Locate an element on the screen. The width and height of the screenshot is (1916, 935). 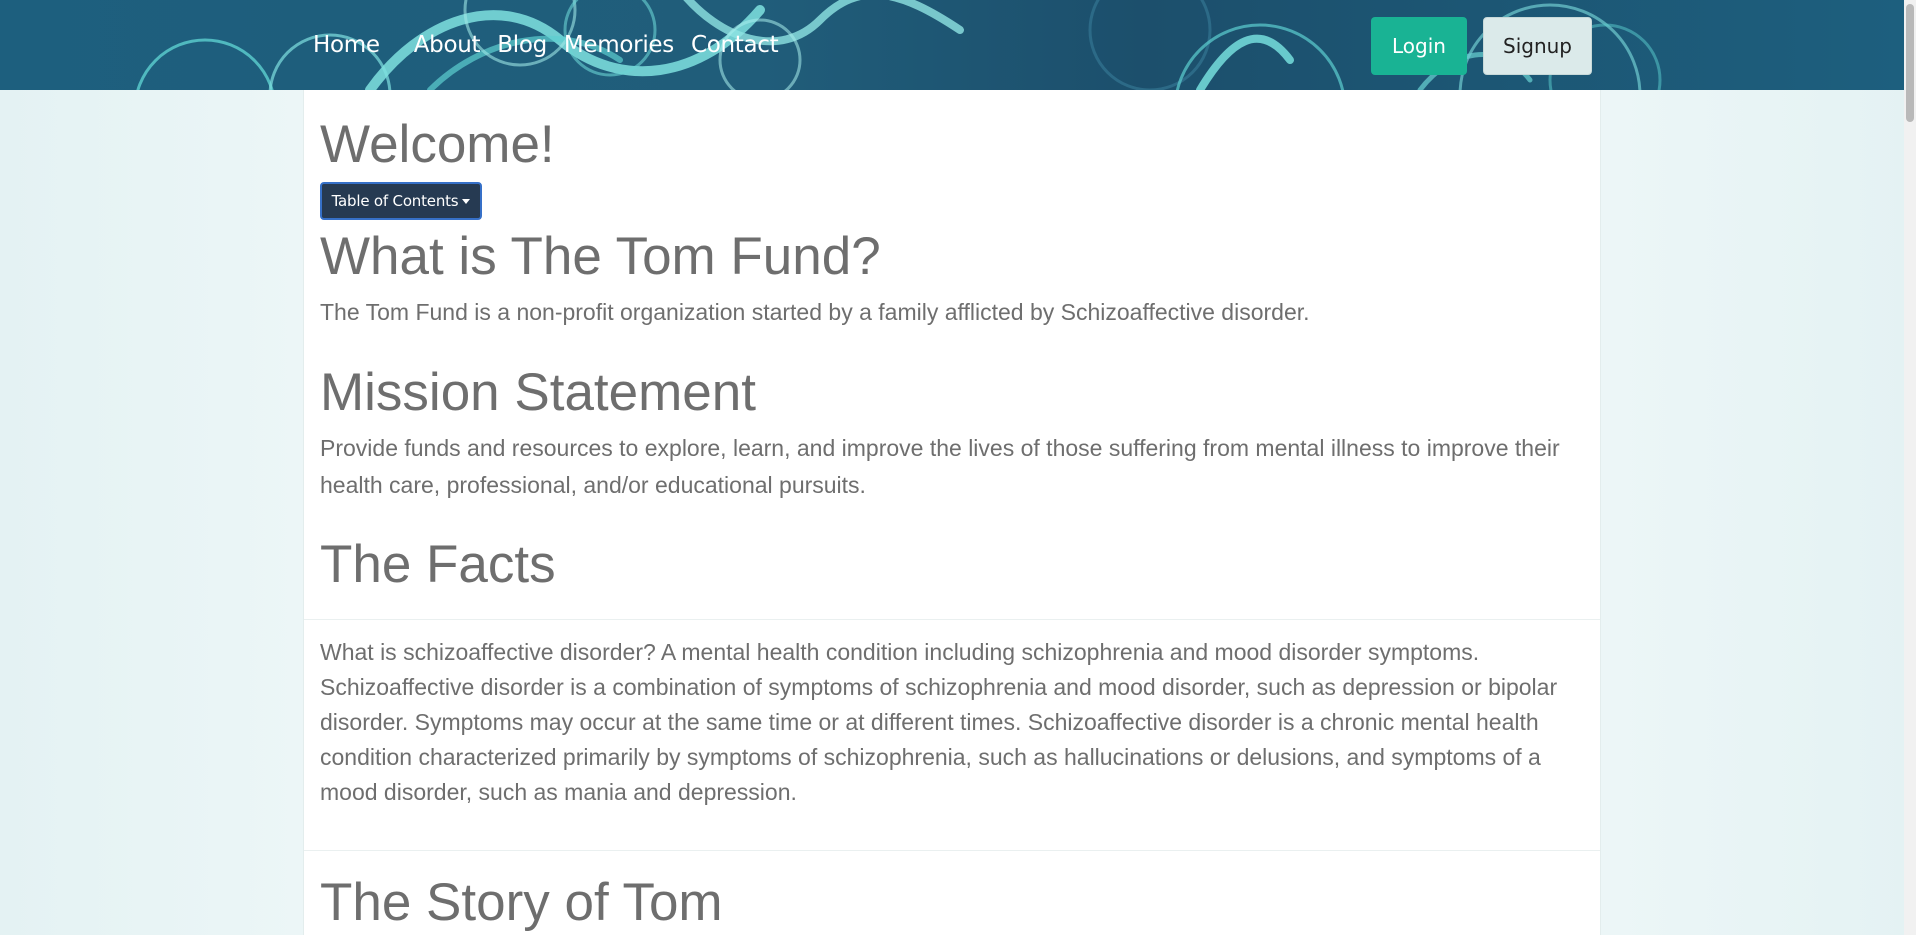
nav-memories-link: Memories is located at coordinates (619, 45).